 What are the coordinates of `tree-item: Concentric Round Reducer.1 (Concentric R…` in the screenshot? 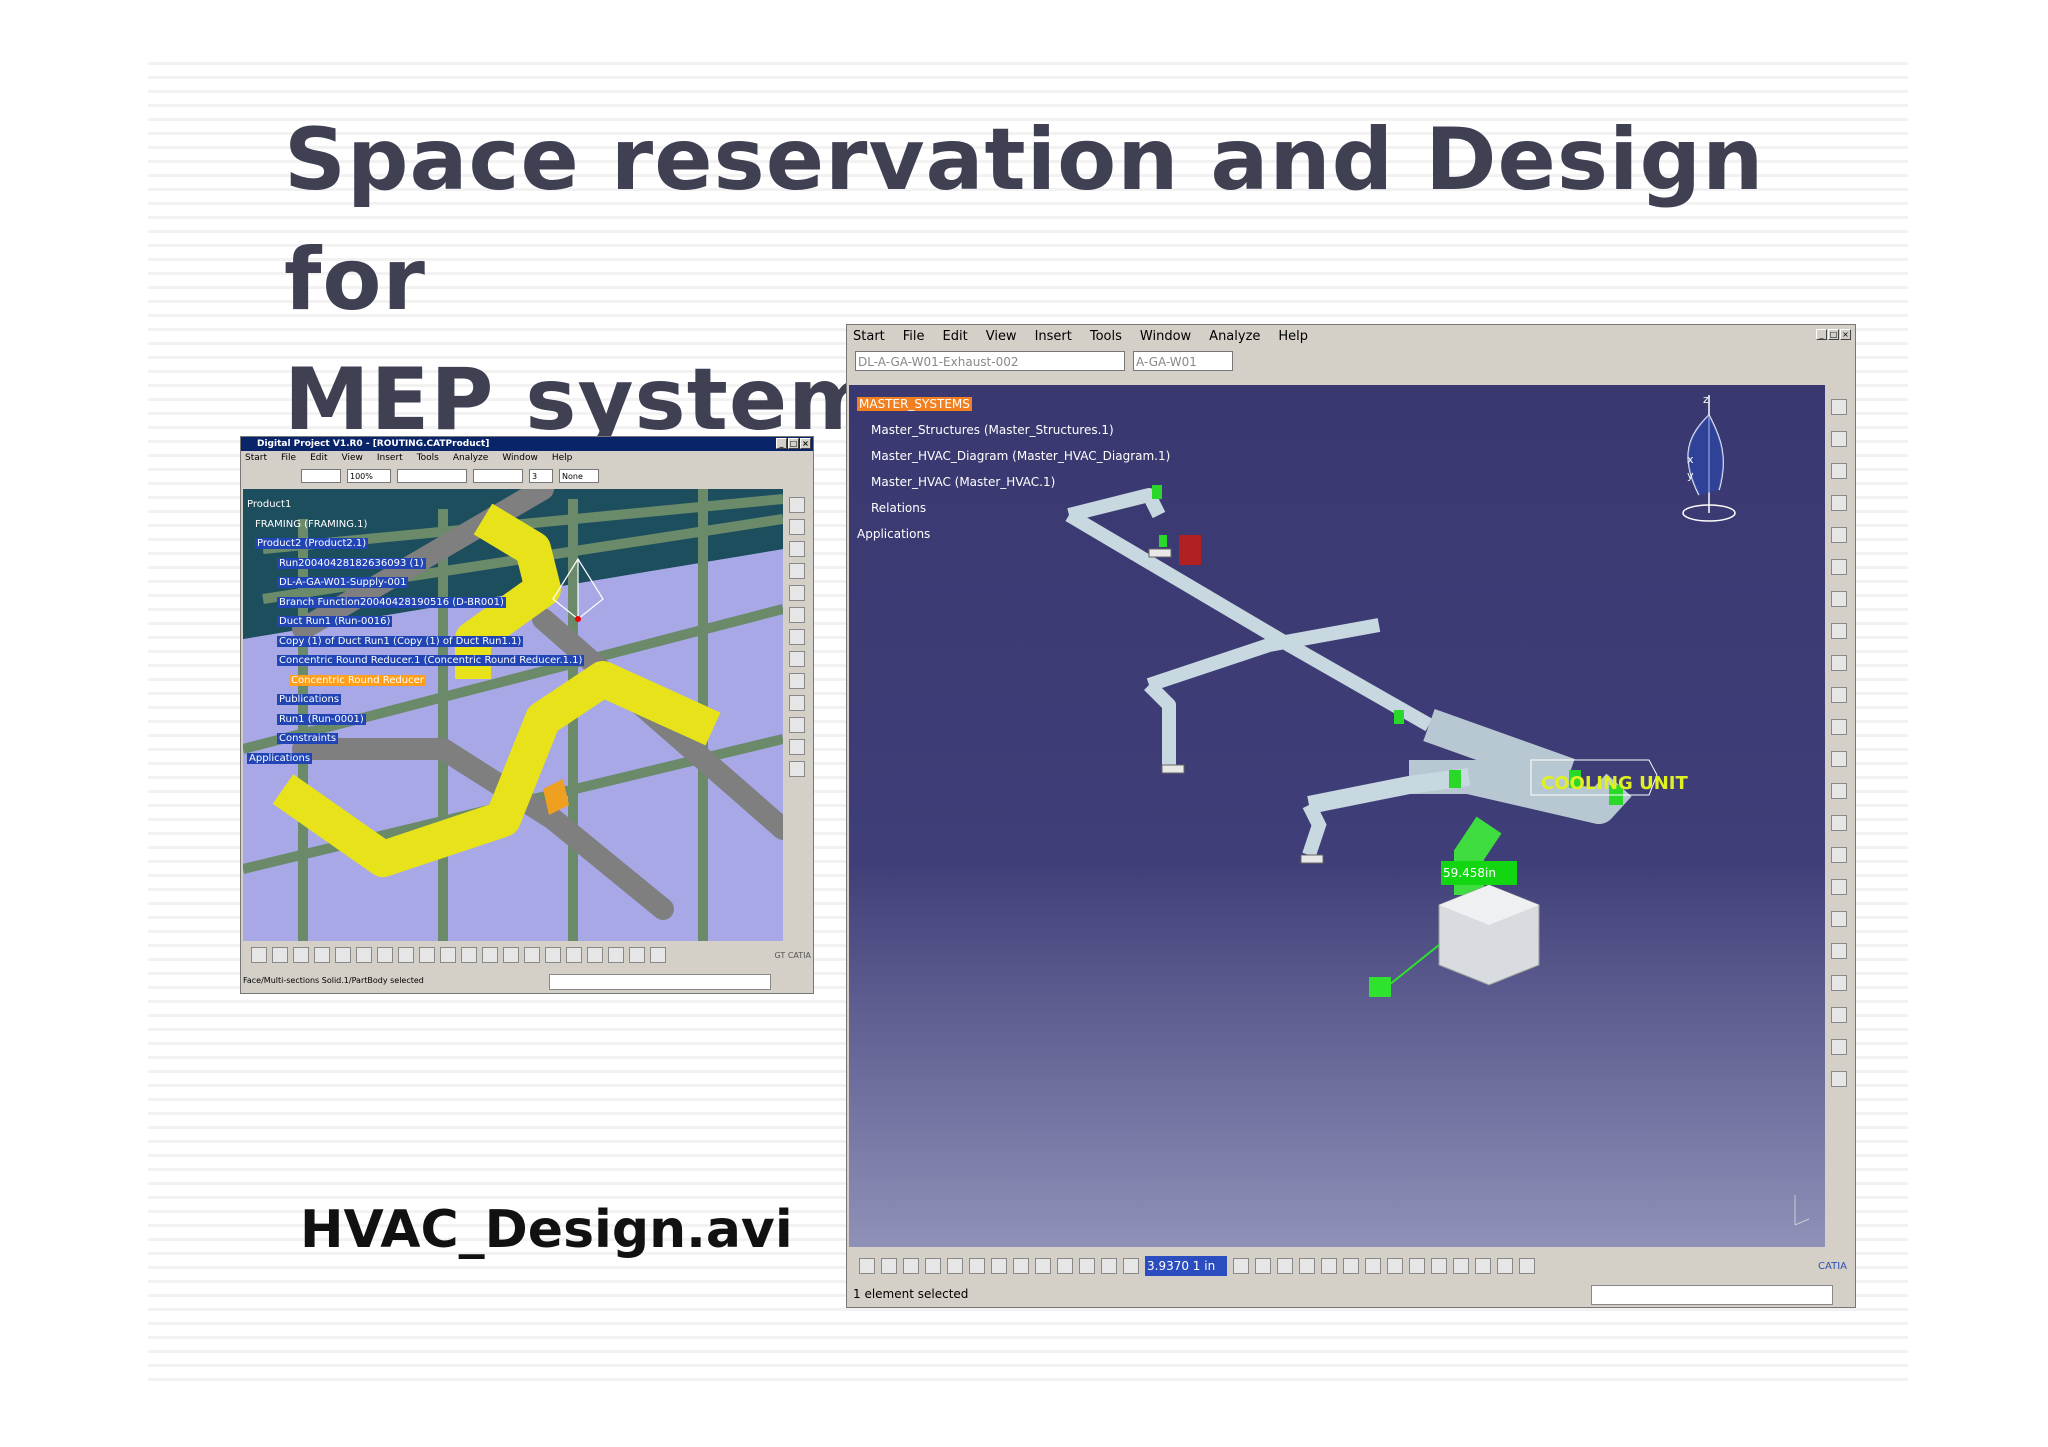 It's located at (416, 661).